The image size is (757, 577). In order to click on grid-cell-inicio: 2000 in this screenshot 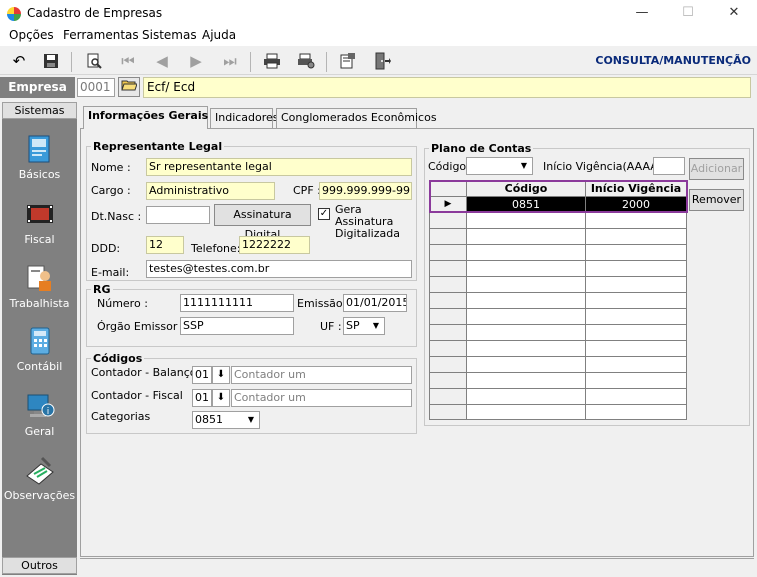, I will do `click(636, 205)`.